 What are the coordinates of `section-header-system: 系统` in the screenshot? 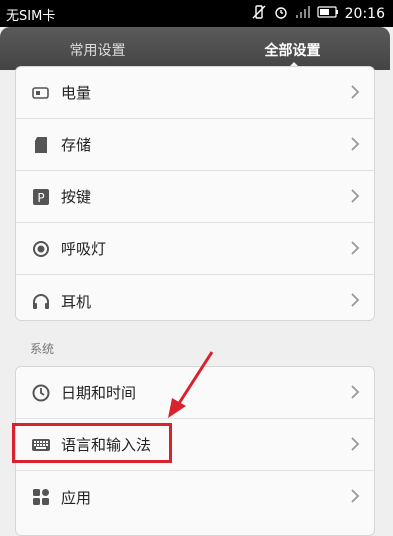 It's located at (42, 349).